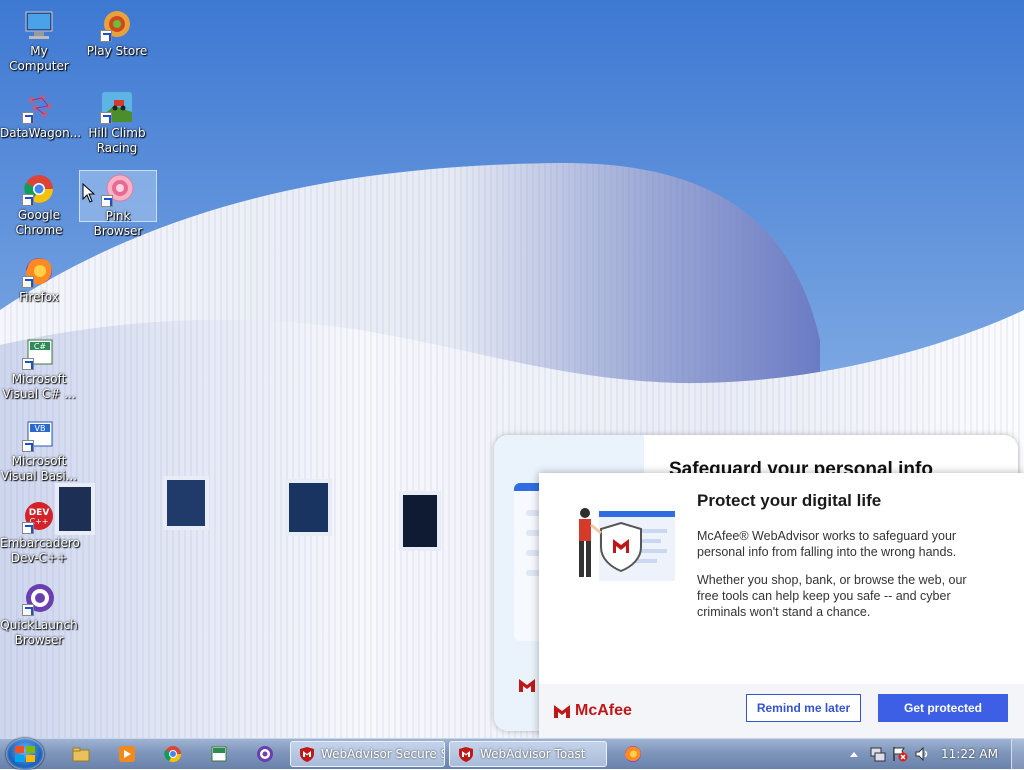  What do you see at coordinates (603, 710) in the screenshot?
I see `brand-name: McAfee` at bounding box center [603, 710].